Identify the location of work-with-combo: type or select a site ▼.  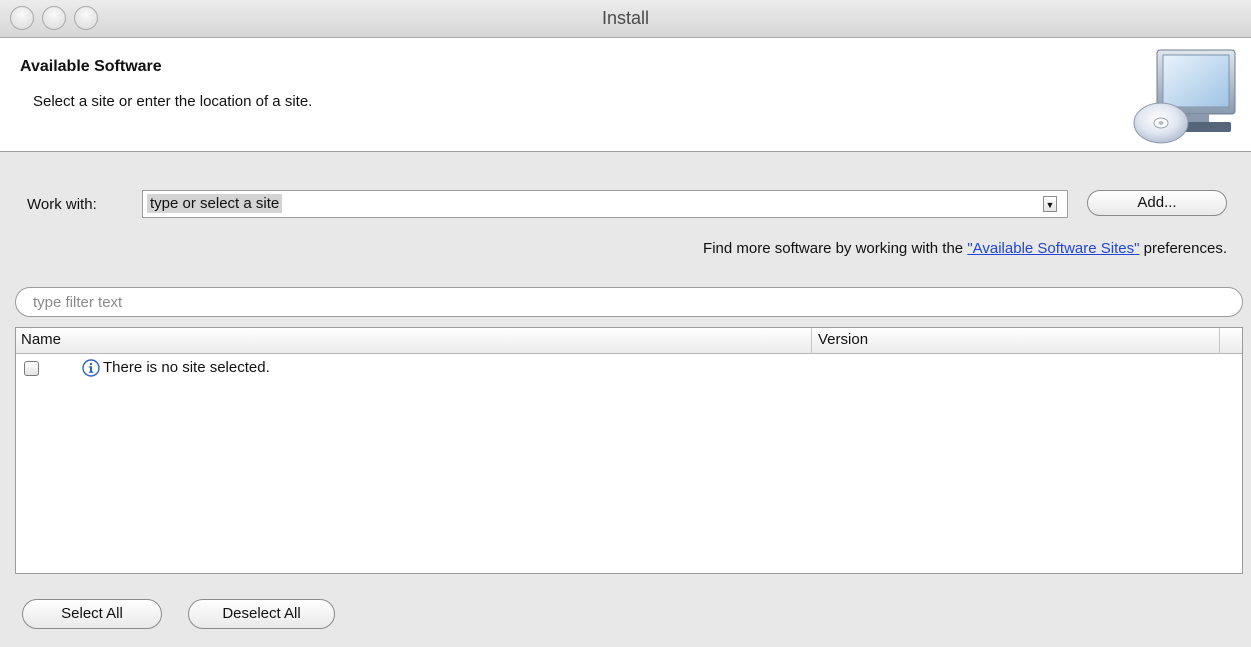
(605, 204).